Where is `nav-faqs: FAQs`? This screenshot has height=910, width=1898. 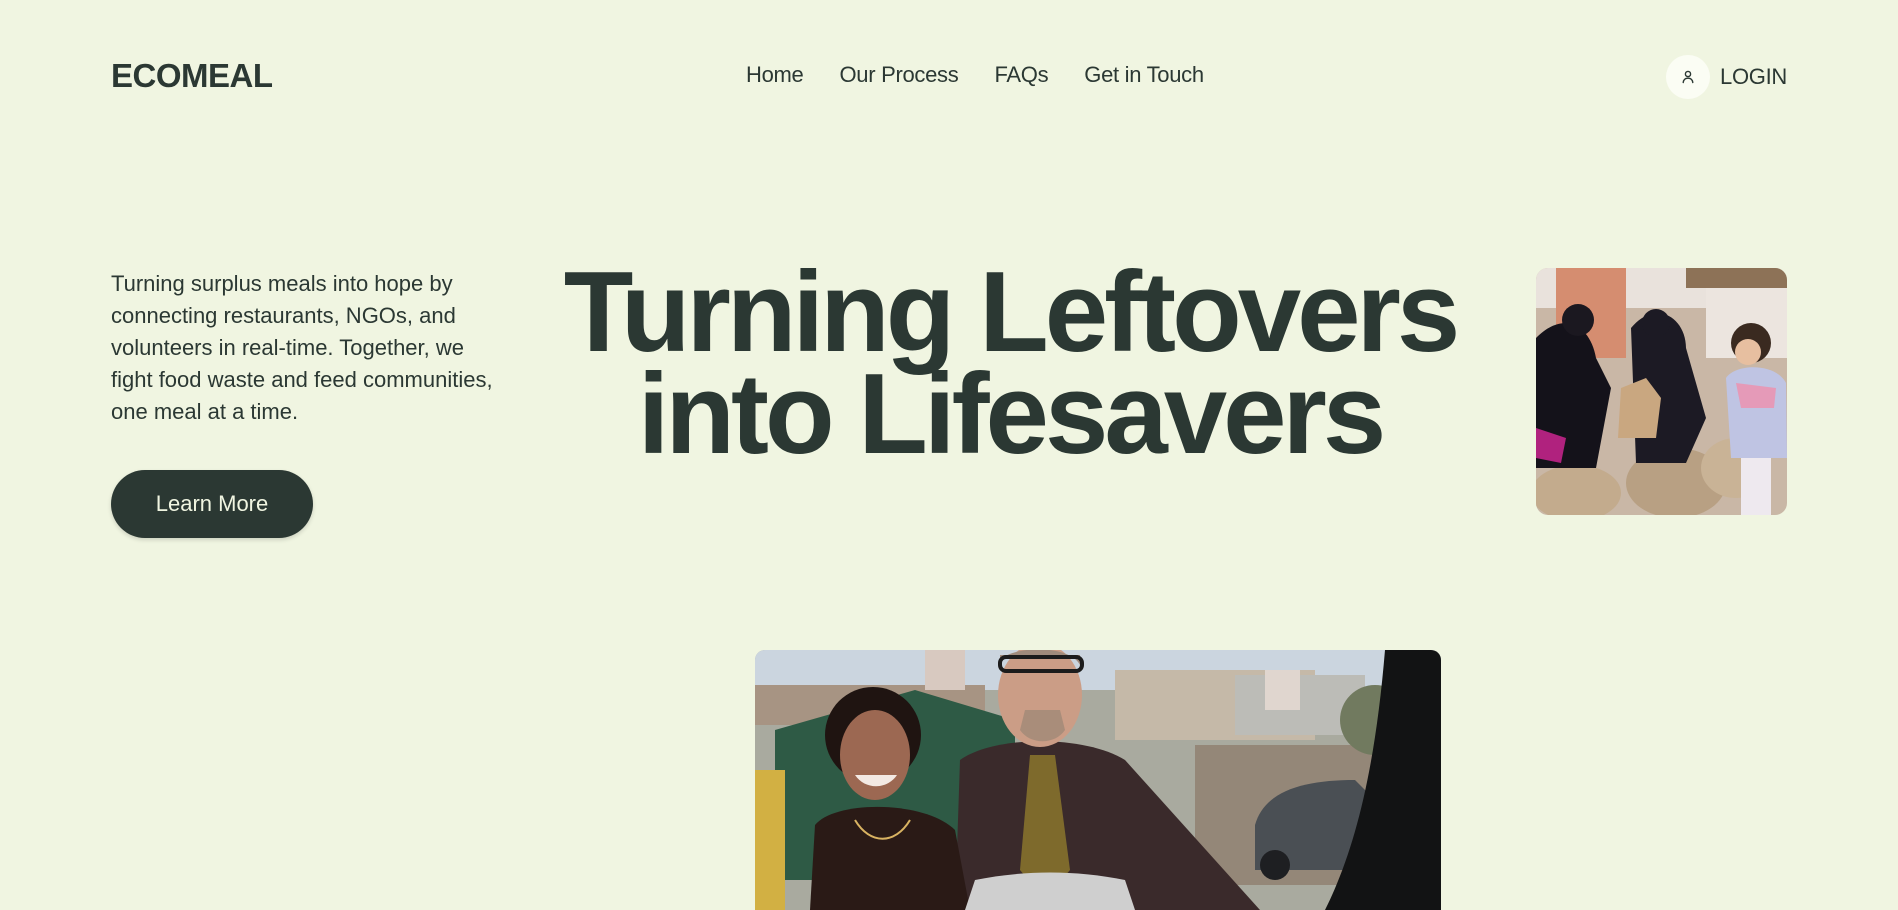
nav-faqs: FAQs is located at coordinates (1021, 75).